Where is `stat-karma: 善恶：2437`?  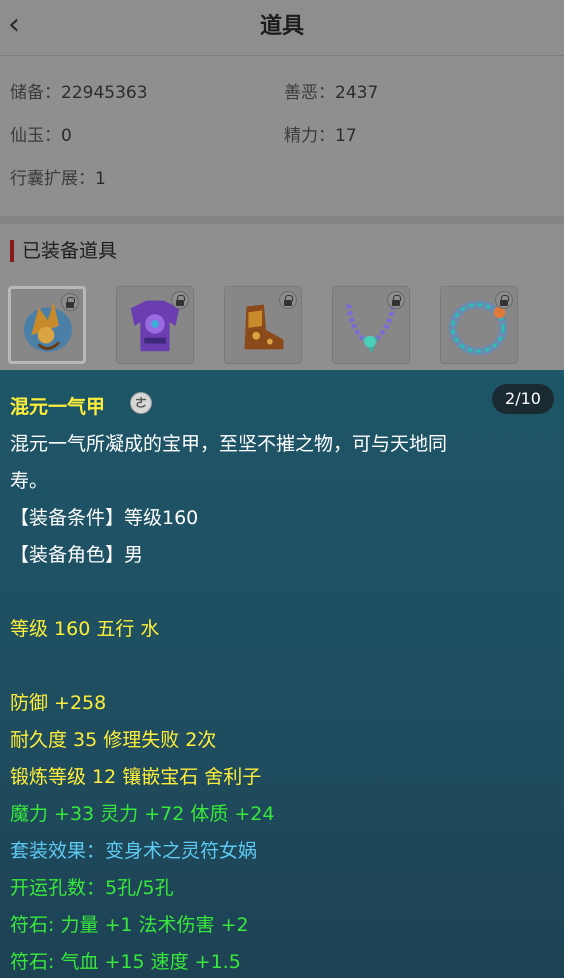
stat-karma: 善恶：2437 is located at coordinates (331, 90).